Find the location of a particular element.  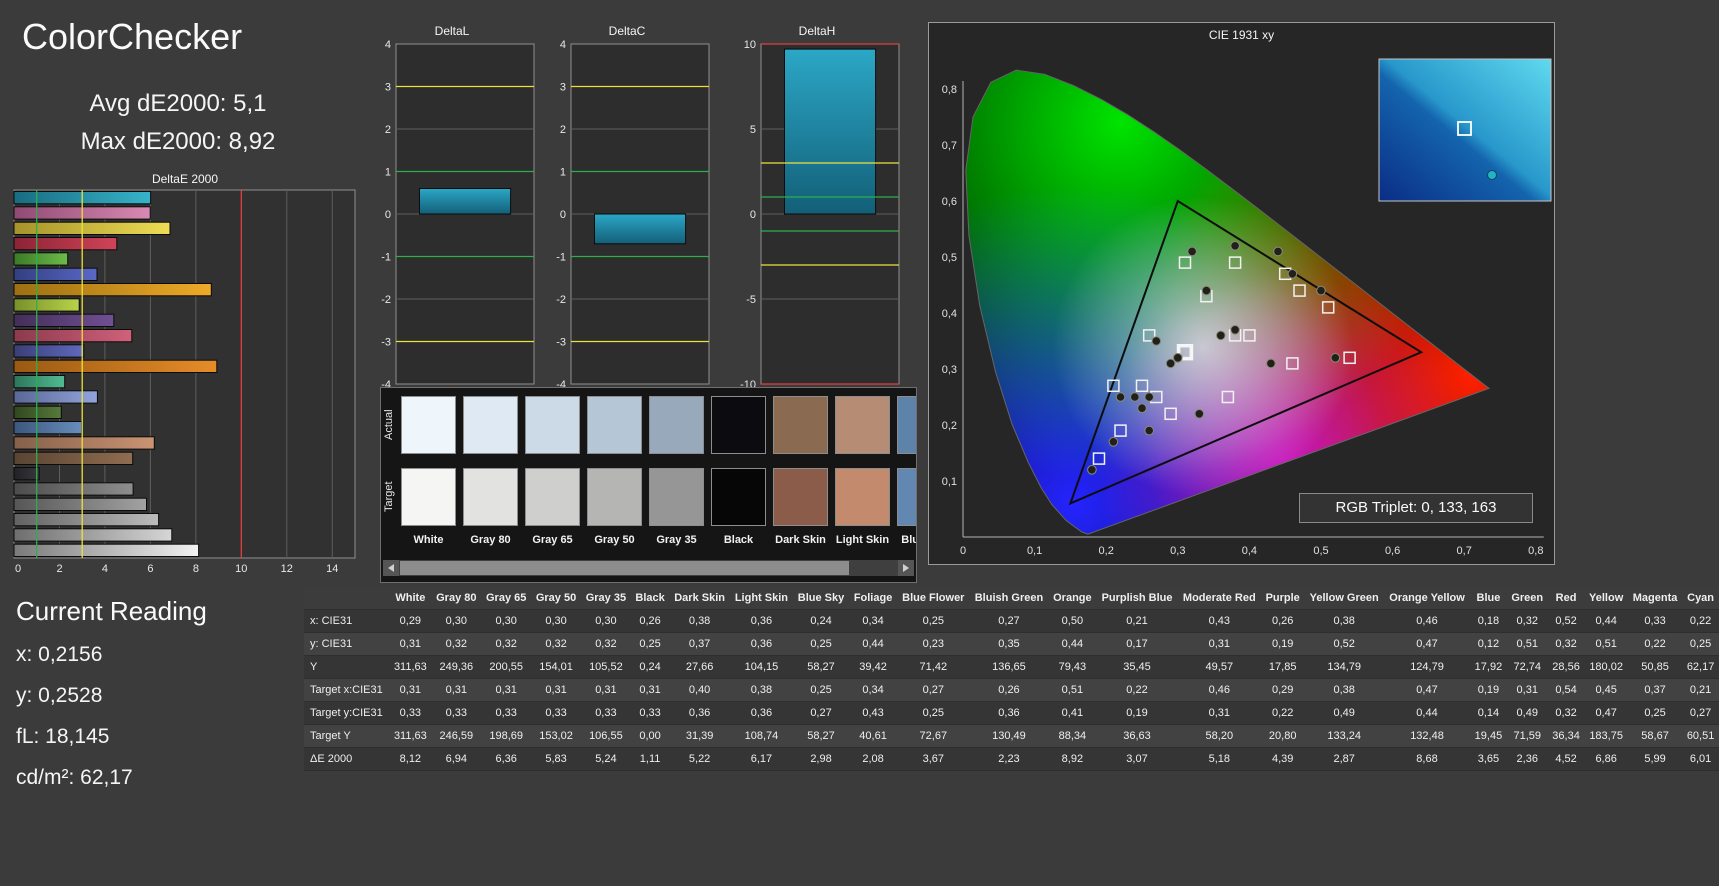

row-label-y: Y is located at coordinates (347, 667).